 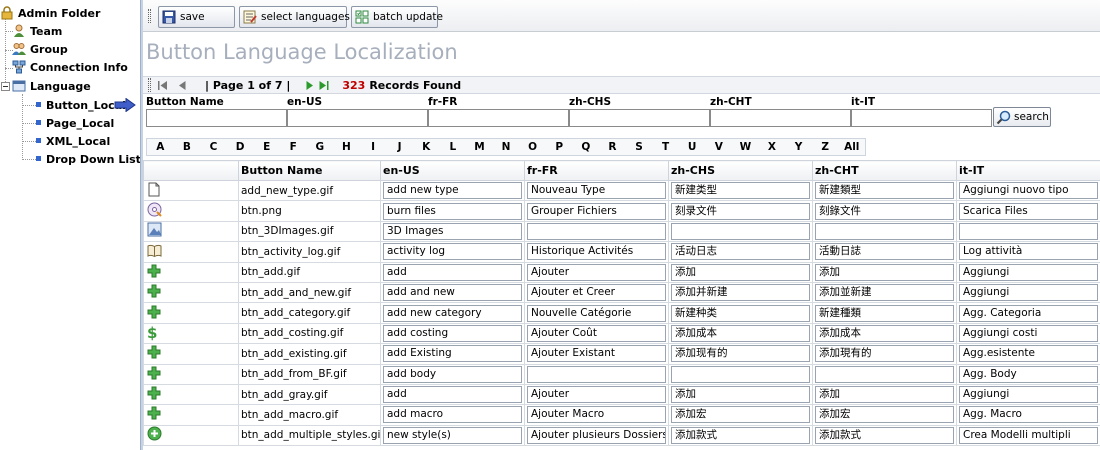 I want to click on alpha-letter-o: O, so click(x=532, y=147).